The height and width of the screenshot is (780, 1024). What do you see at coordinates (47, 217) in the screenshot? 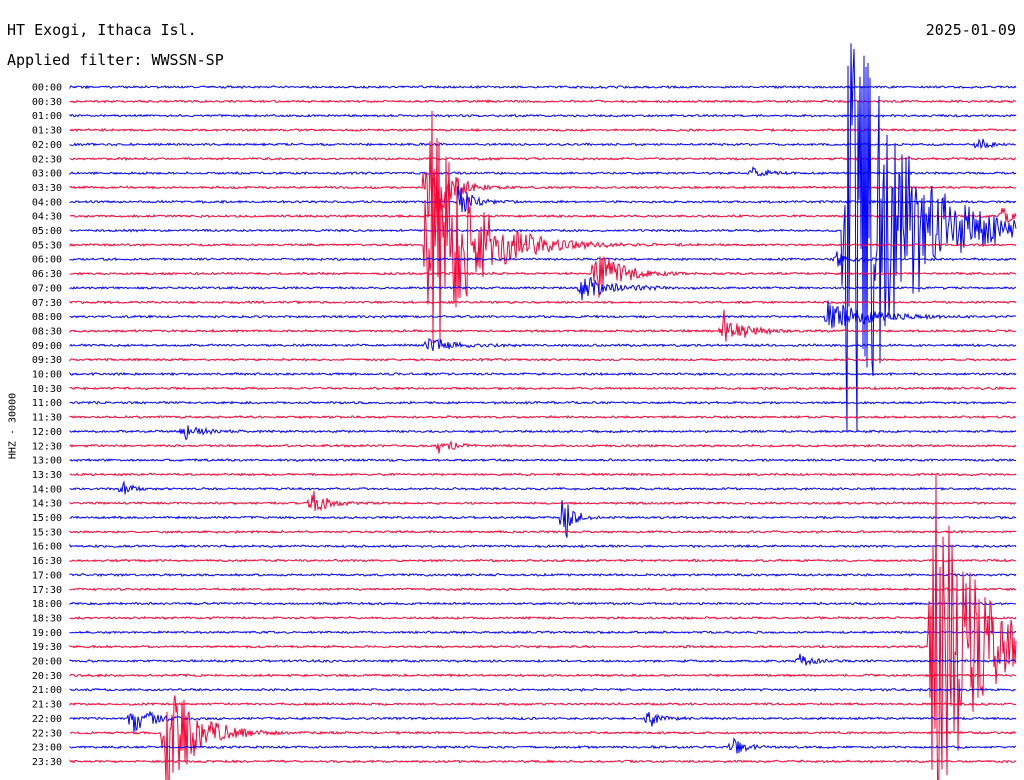
I see `time-tick-label: 04:30` at bounding box center [47, 217].